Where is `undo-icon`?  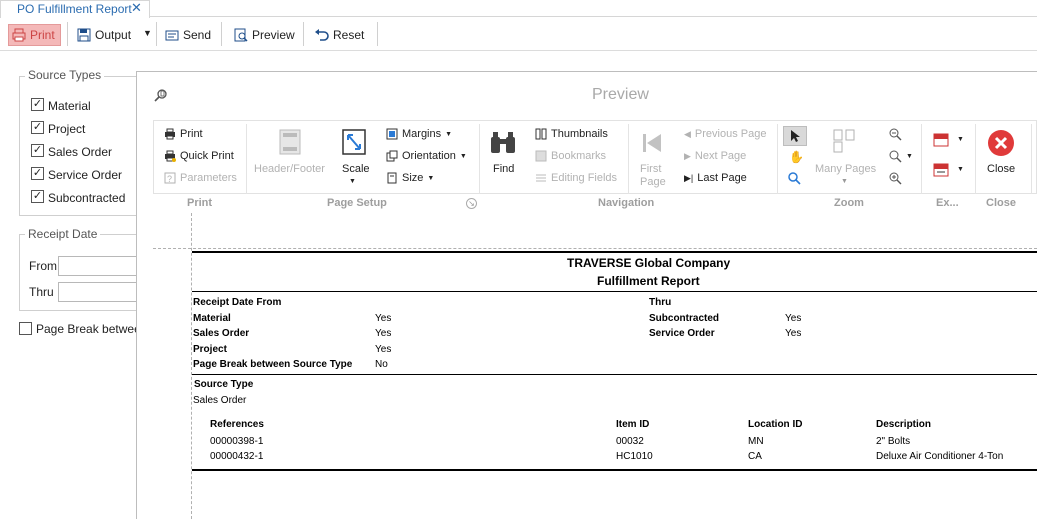 undo-icon is located at coordinates (322, 35).